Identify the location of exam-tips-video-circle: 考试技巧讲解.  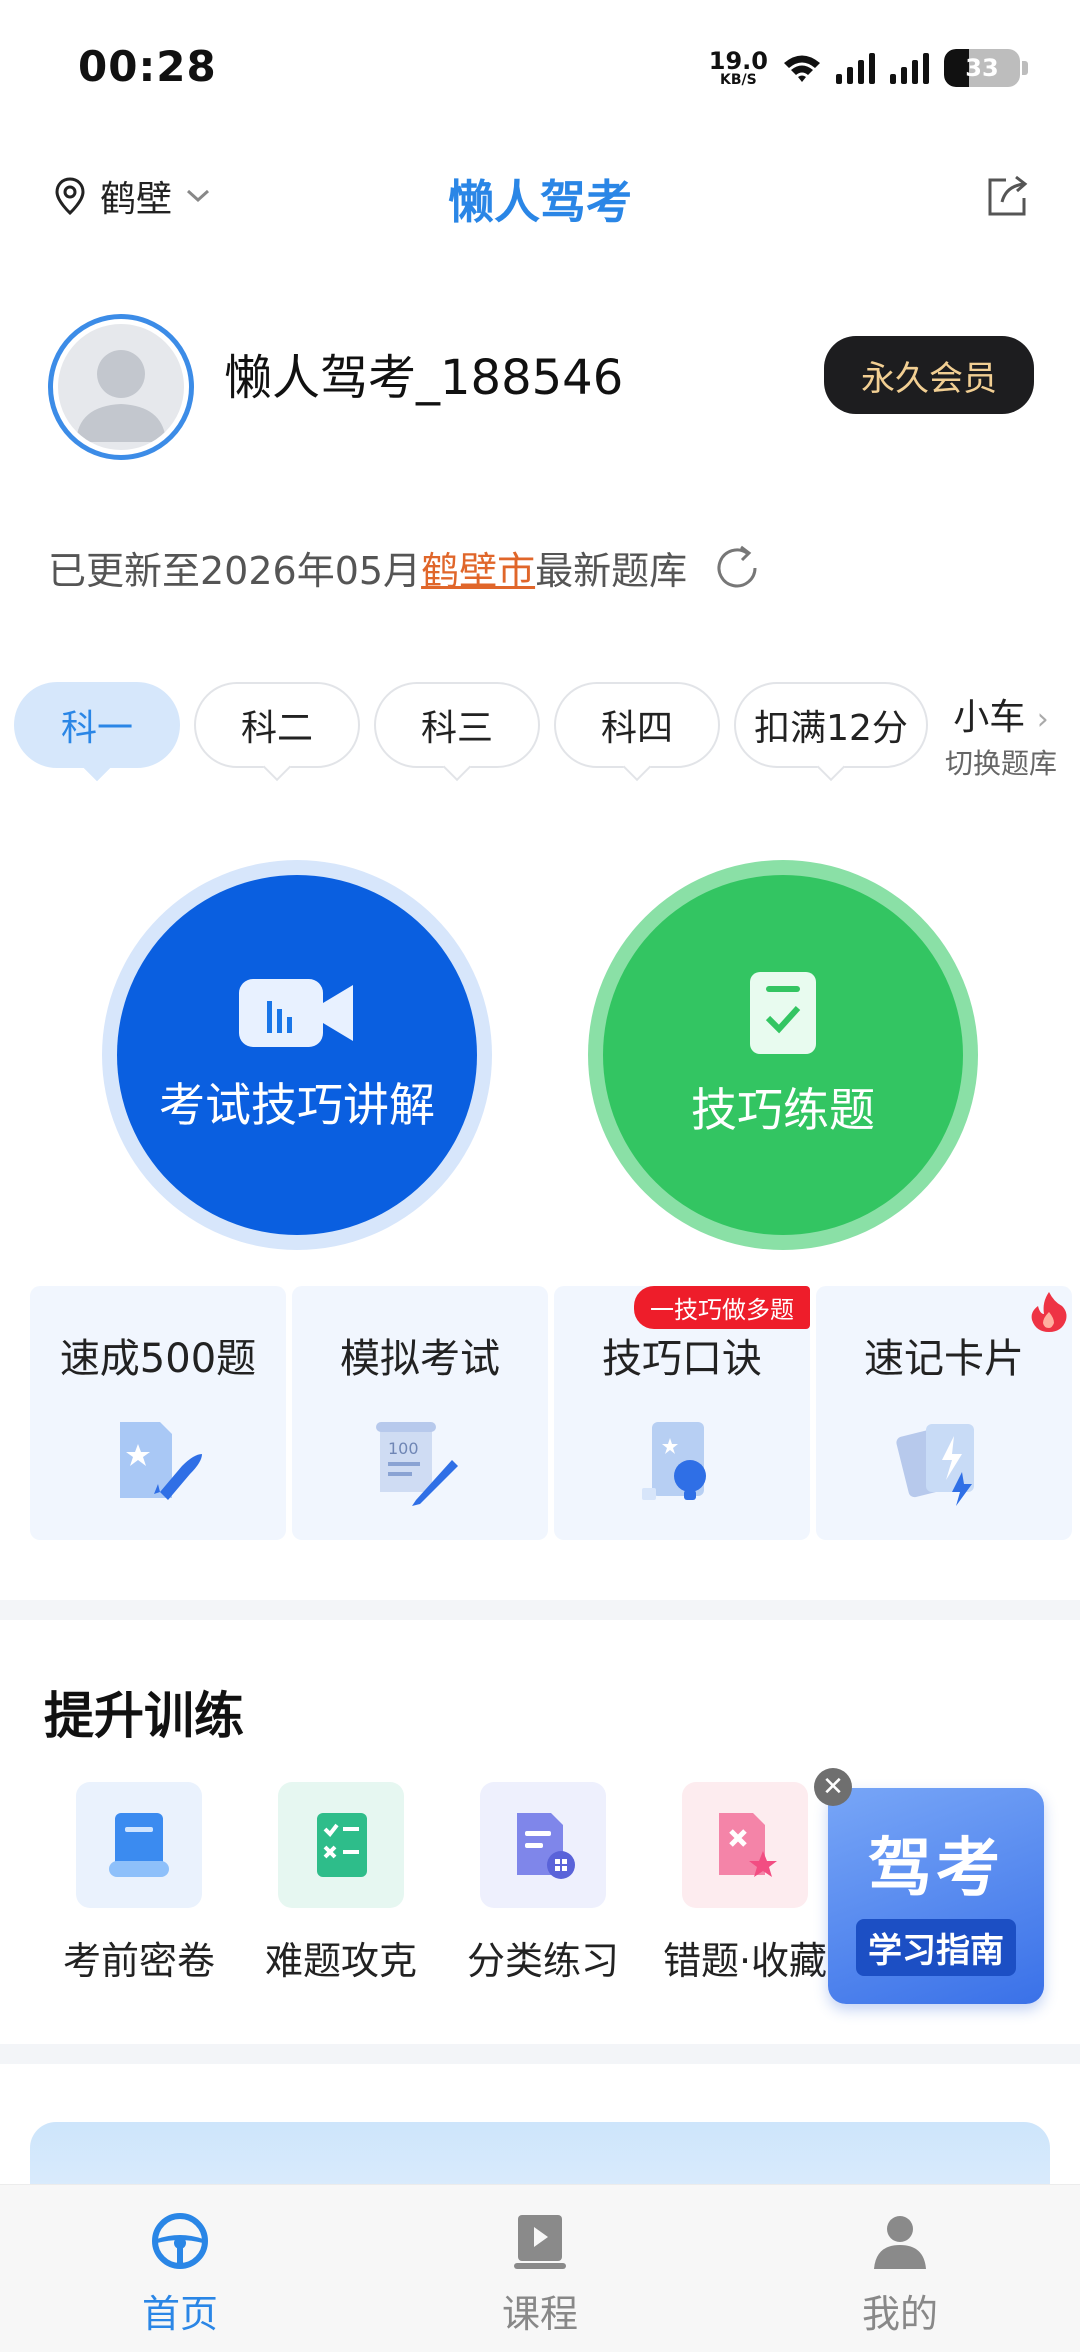
(297, 1055).